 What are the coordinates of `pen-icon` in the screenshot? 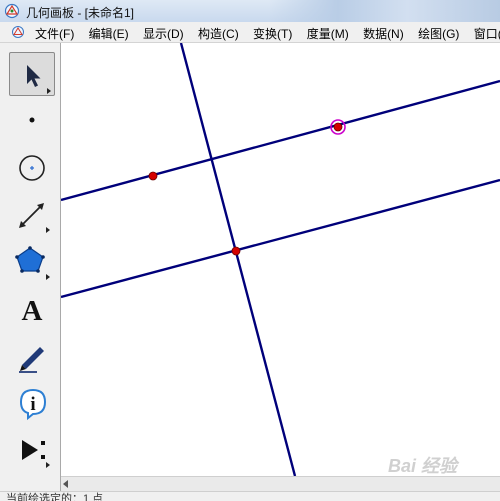 It's located at (31, 360).